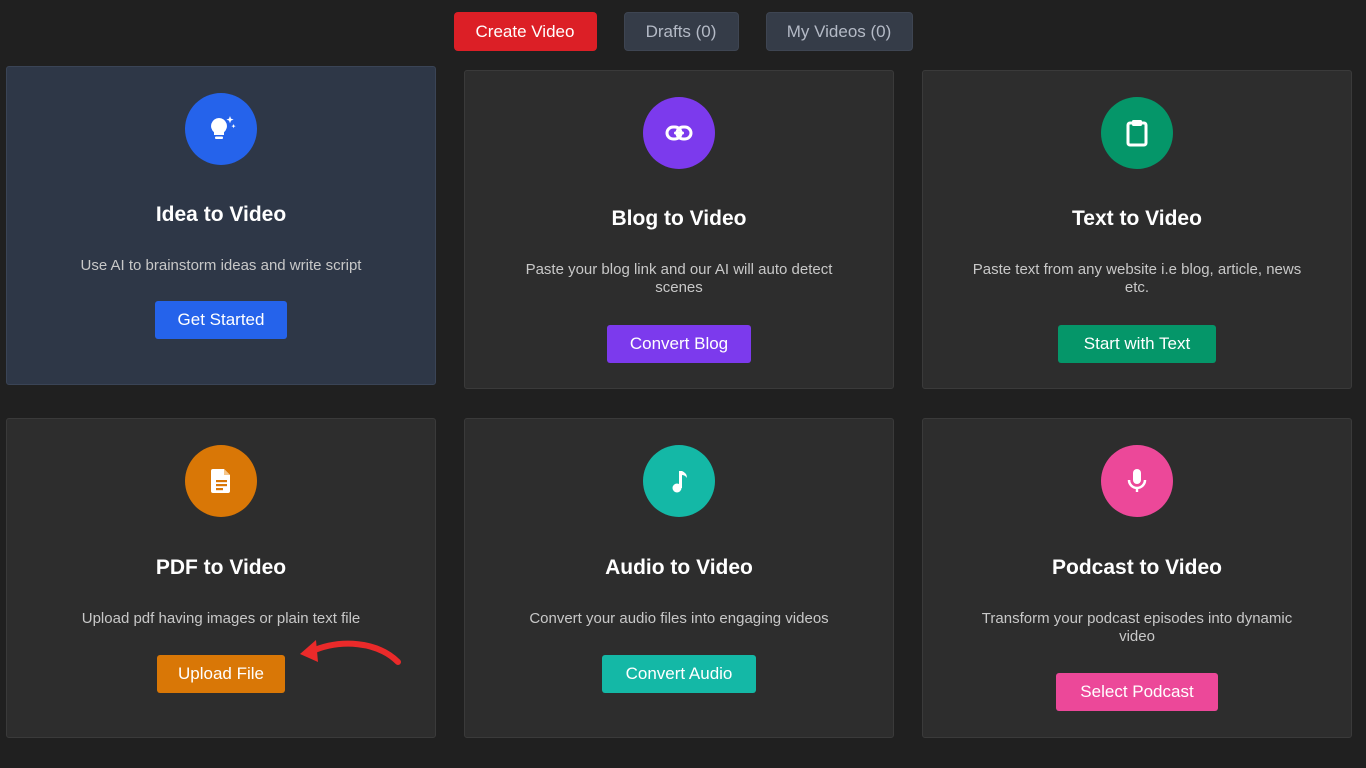 The width and height of the screenshot is (1366, 768). Describe the element at coordinates (839, 31) in the screenshot. I see `tab-my-videos: My Videos (0)` at that location.